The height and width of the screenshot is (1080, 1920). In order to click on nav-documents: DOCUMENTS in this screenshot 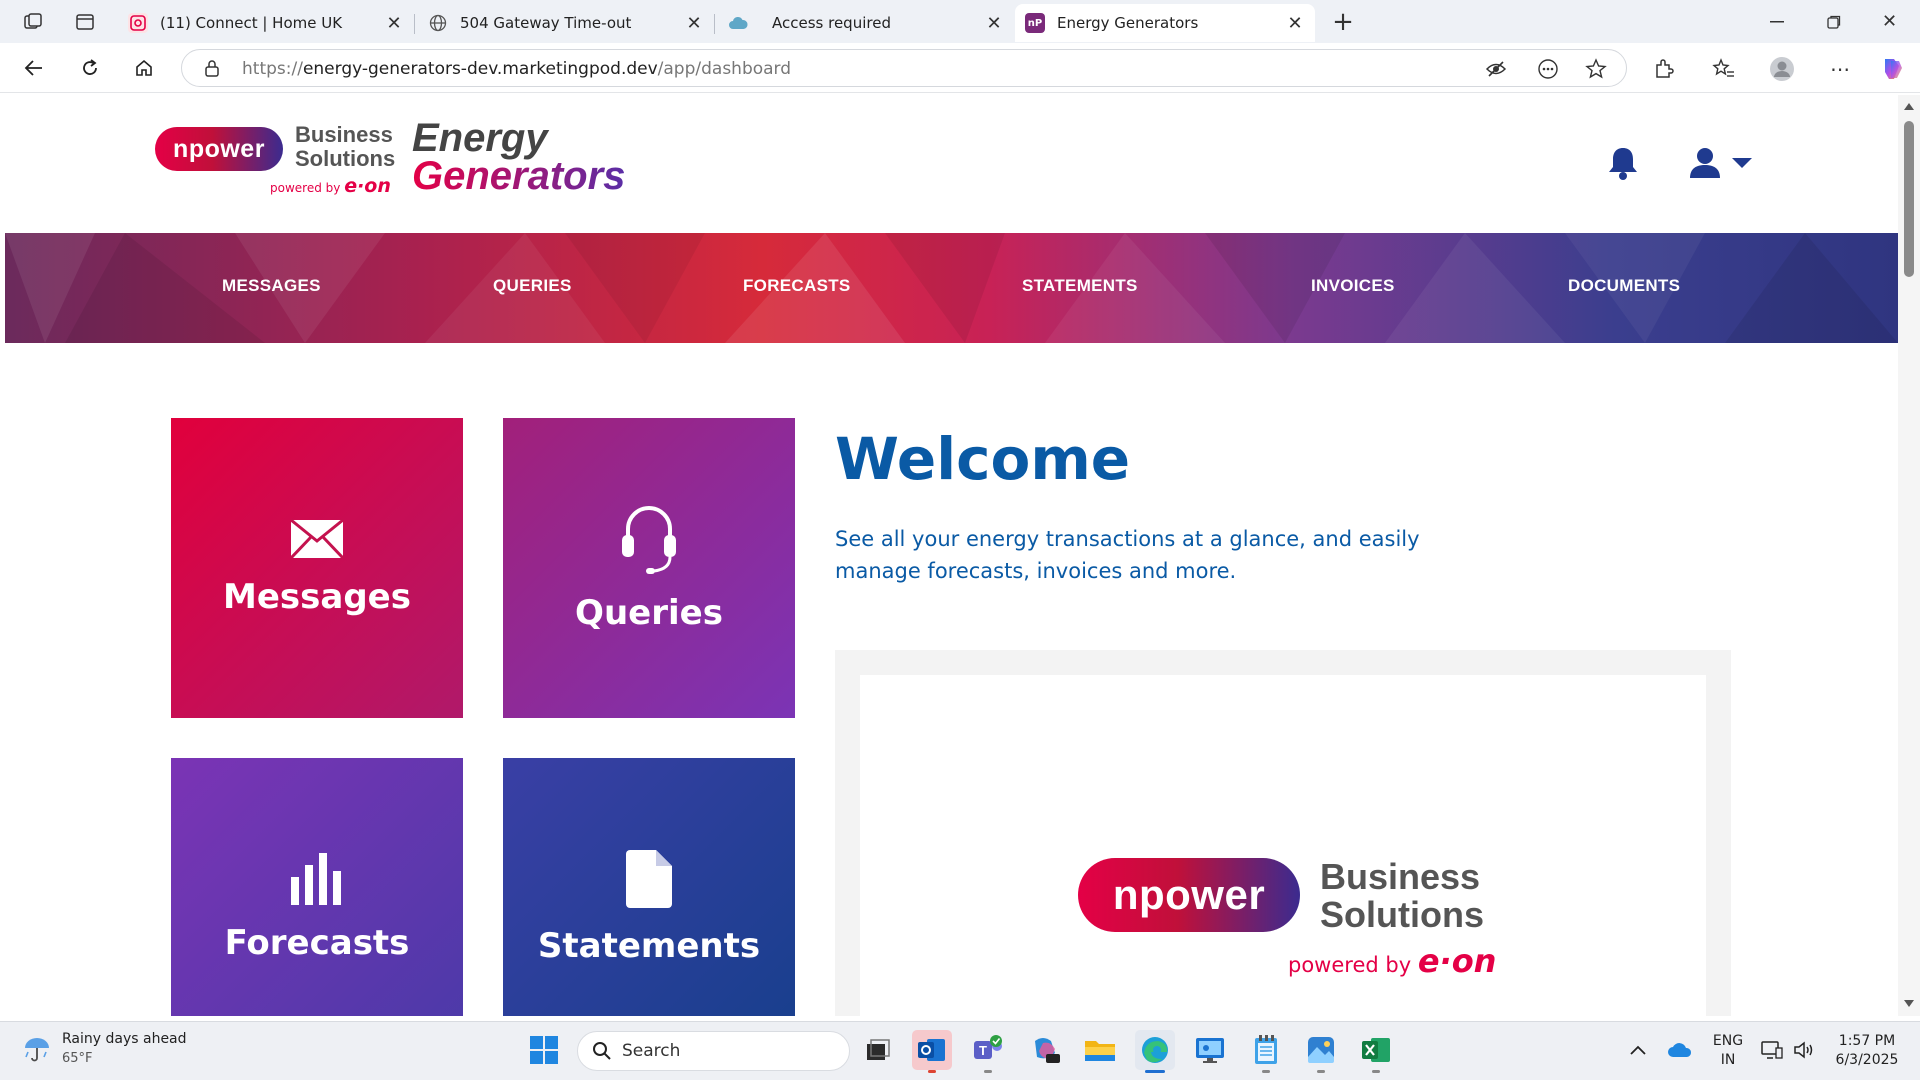, I will do `click(1624, 286)`.